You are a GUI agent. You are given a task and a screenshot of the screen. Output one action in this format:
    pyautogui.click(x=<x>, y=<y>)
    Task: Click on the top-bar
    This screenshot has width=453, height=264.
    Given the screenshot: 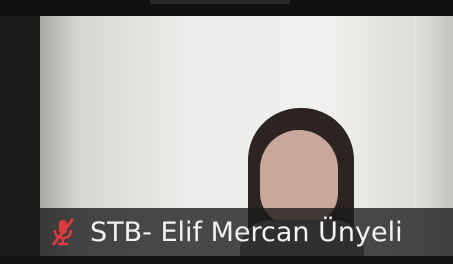 What is the action you would take?
    pyautogui.click(x=226, y=8)
    